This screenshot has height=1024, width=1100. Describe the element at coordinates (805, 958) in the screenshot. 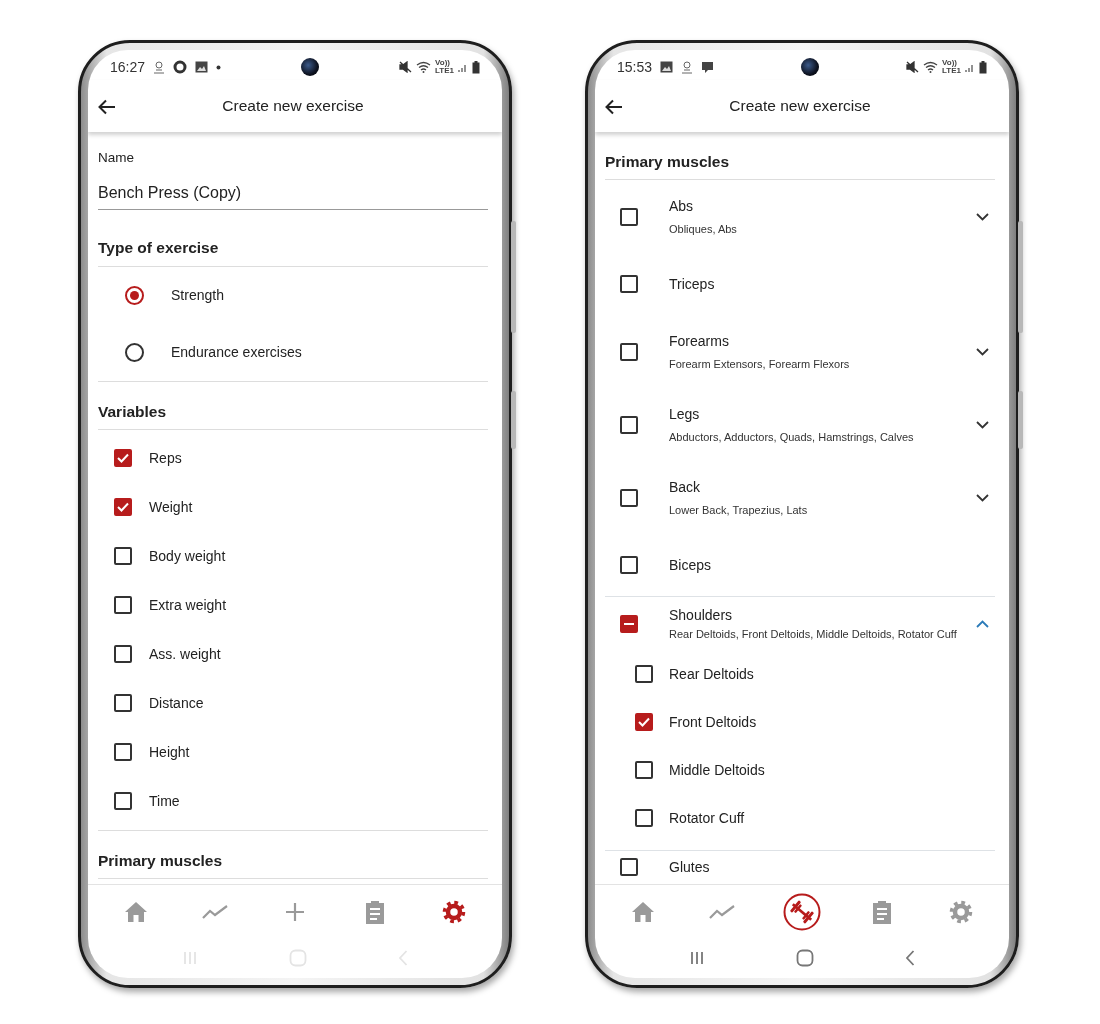

I see `home-button-icon` at that location.